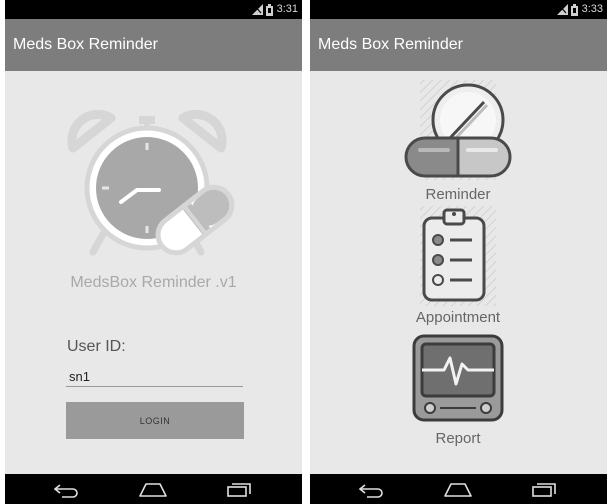 This screenshot has width=607, height=504. I want to click on login-button: LOGIN, so click(155, 420).